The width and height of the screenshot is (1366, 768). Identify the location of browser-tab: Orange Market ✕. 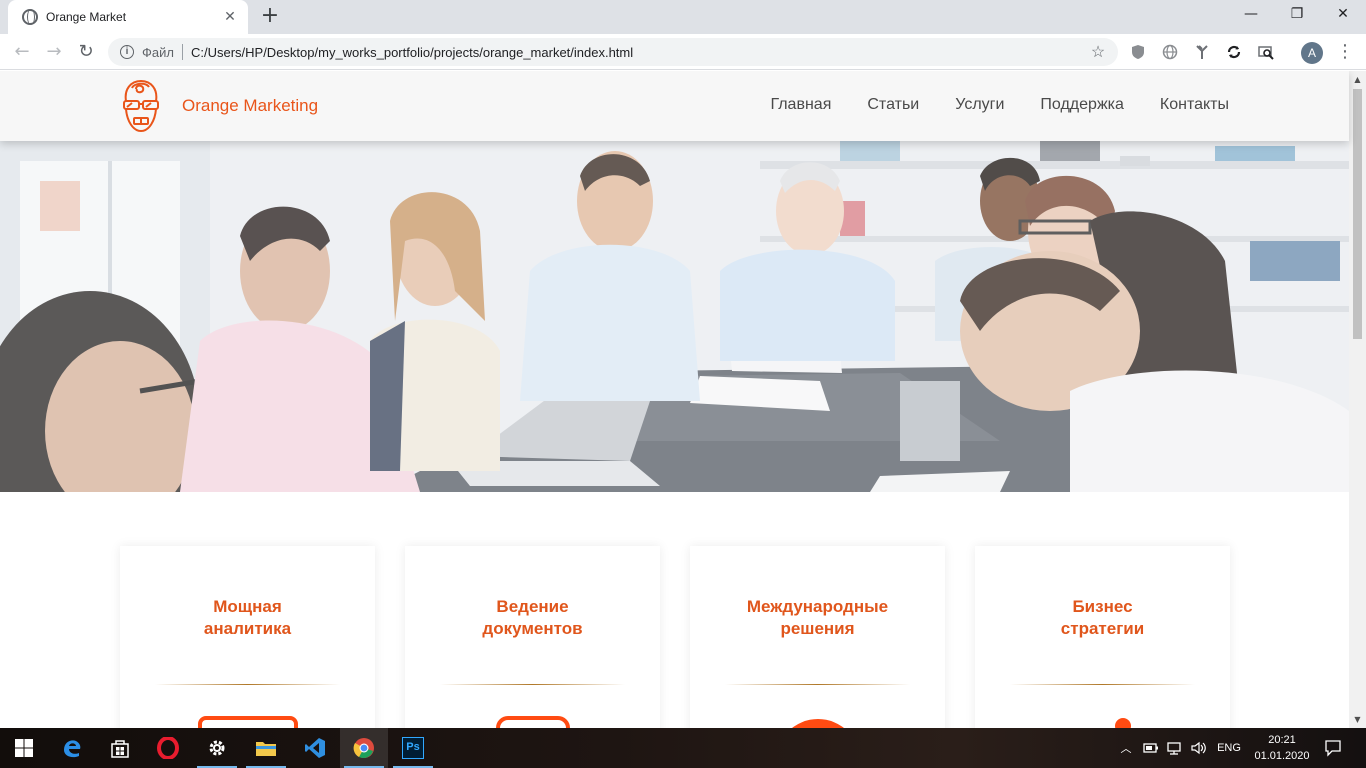
(128, 17).